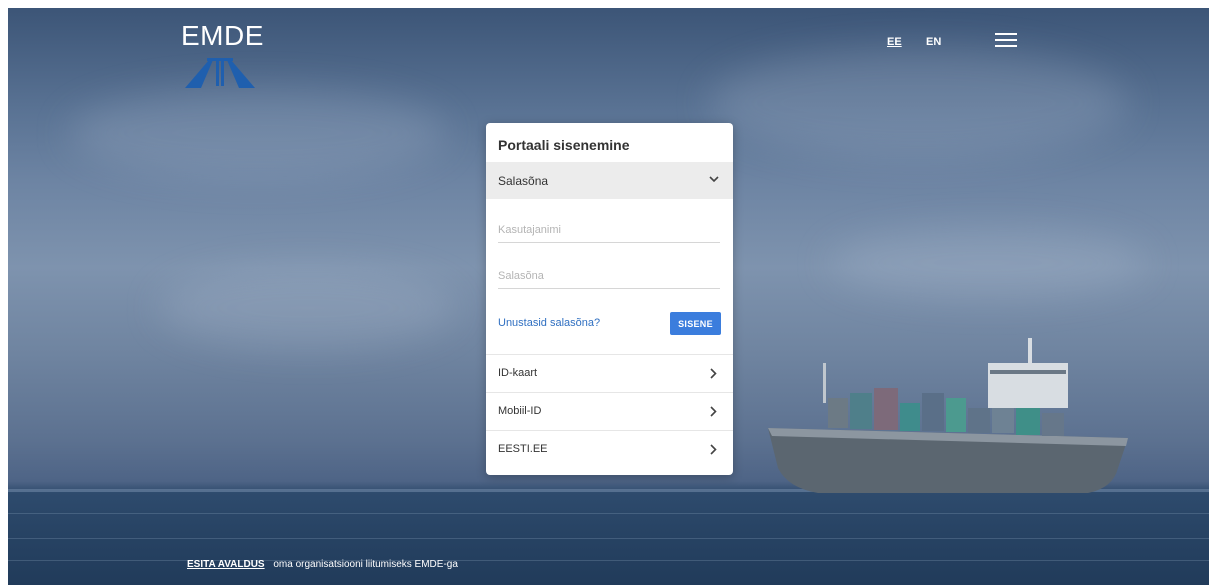  I want to click on login-option-id-card: ID-kaart, so click(609, 373).